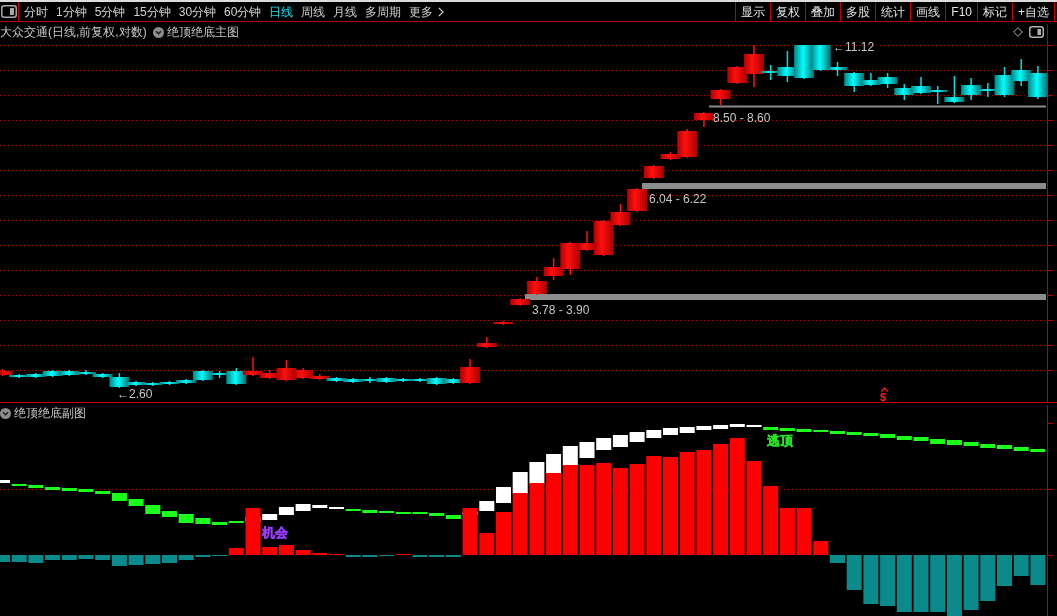 The width and height of the screenshot is (1057, 616). I want to click on period-tab: 1分钟, so click(71, 11).